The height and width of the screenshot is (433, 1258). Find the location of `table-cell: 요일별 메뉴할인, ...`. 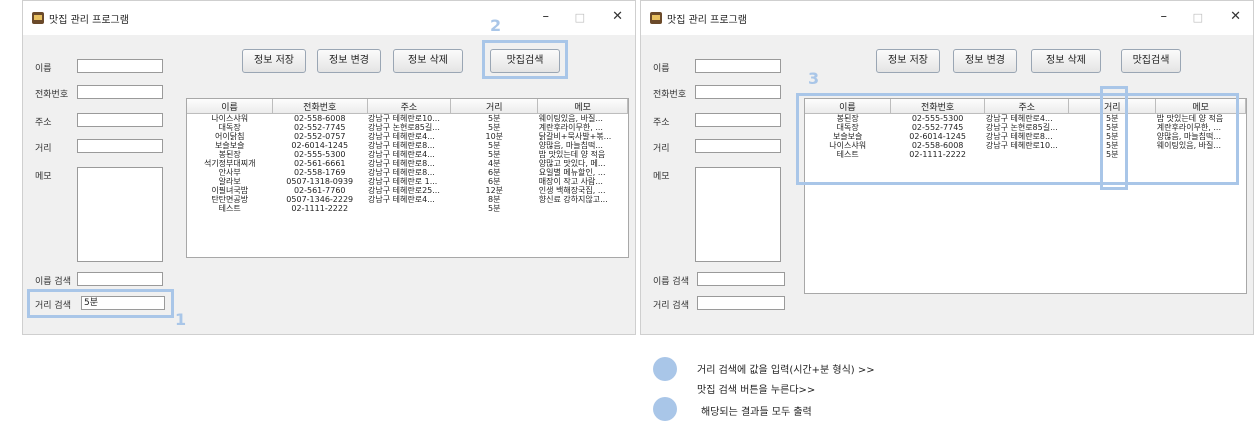

table-cell: 요일별 메뉴할인, ... is located at coordinates (572, 172).